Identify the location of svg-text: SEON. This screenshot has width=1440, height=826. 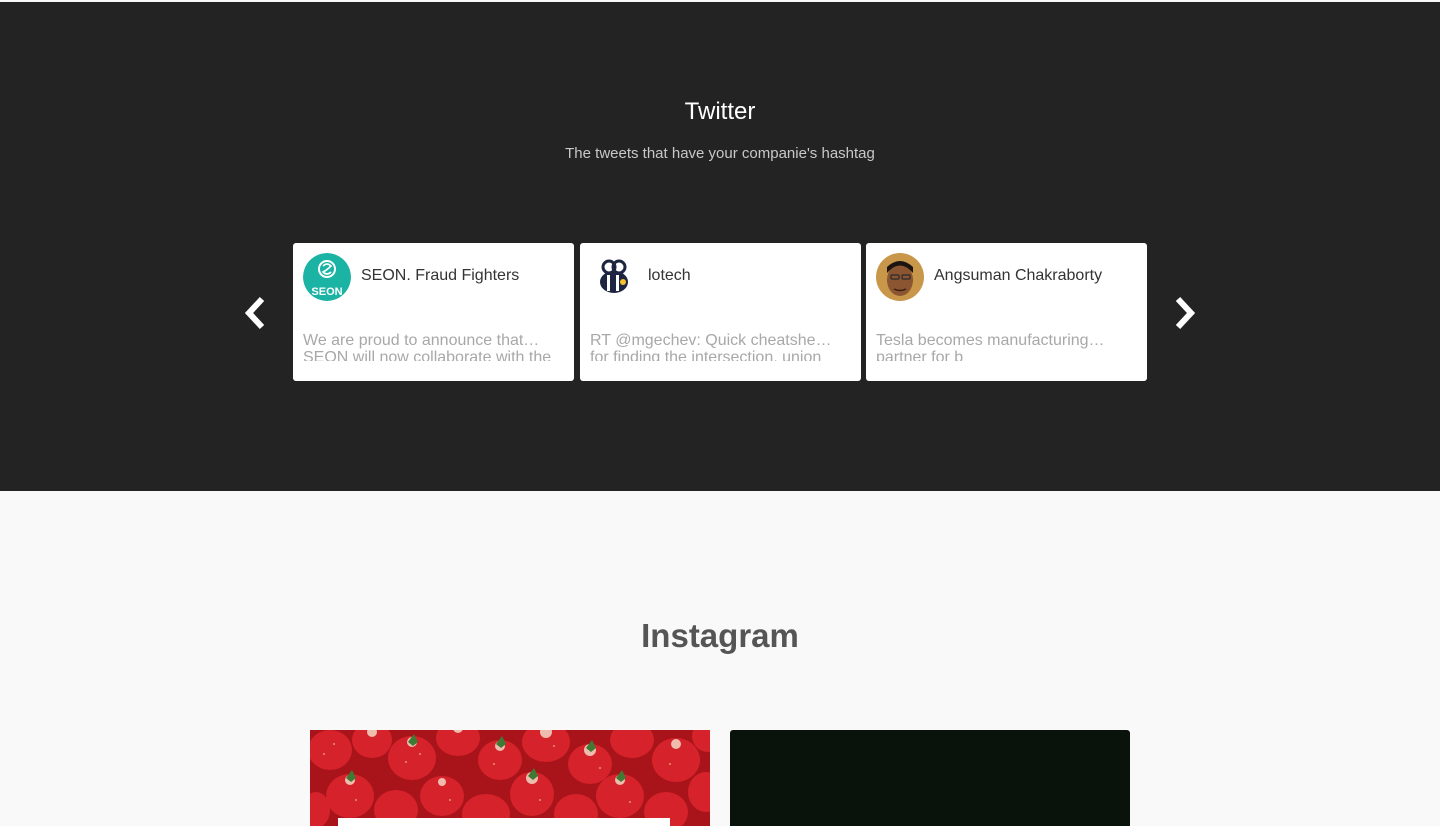
(326, 292).